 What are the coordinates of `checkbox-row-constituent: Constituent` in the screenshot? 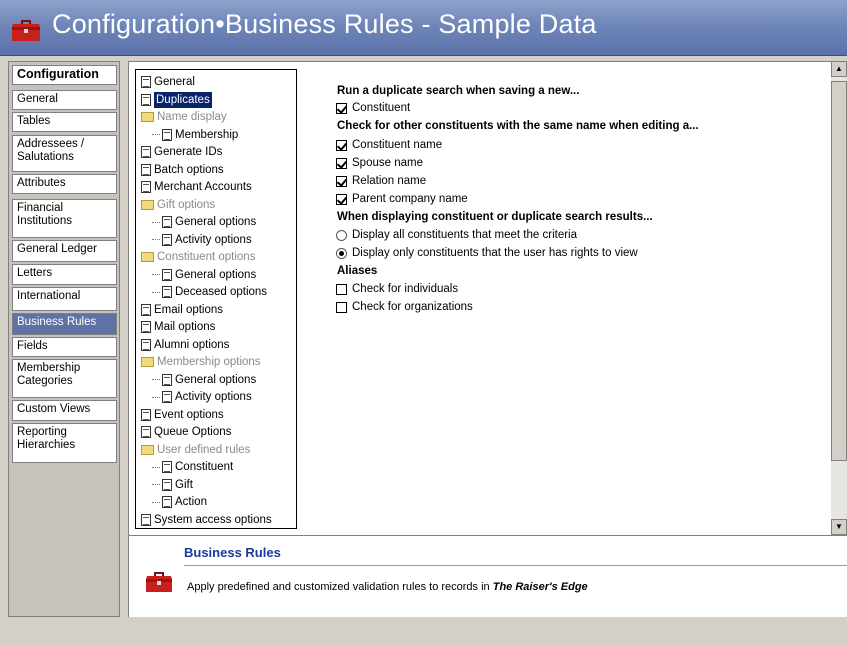 It's located at (373, 108).